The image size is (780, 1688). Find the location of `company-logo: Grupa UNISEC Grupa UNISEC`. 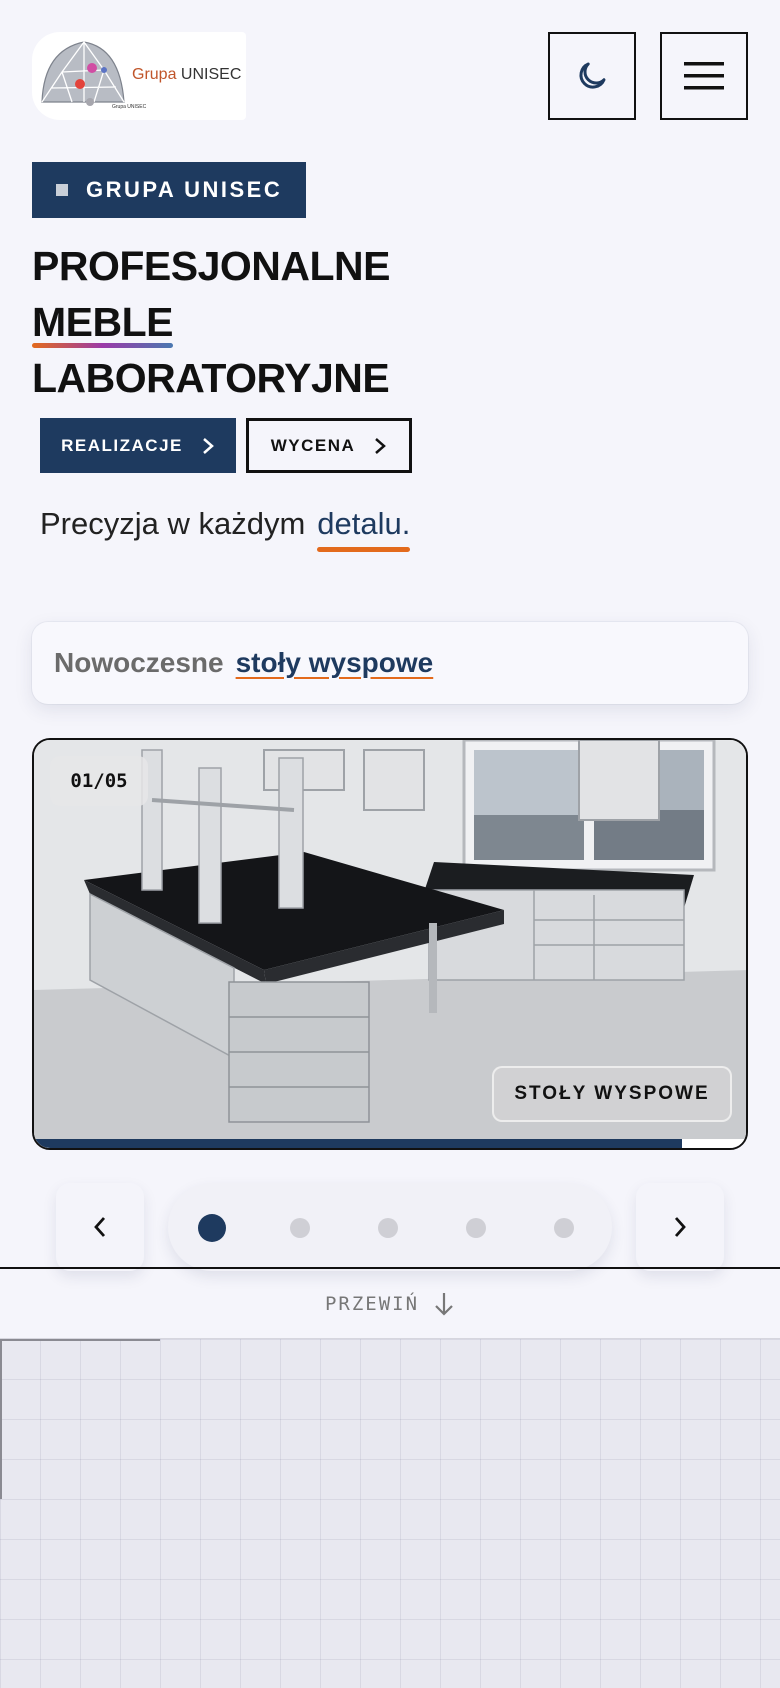

company-logo: Grupa UNISEC Grupa UNISEC is located at coordinates (139, 76).